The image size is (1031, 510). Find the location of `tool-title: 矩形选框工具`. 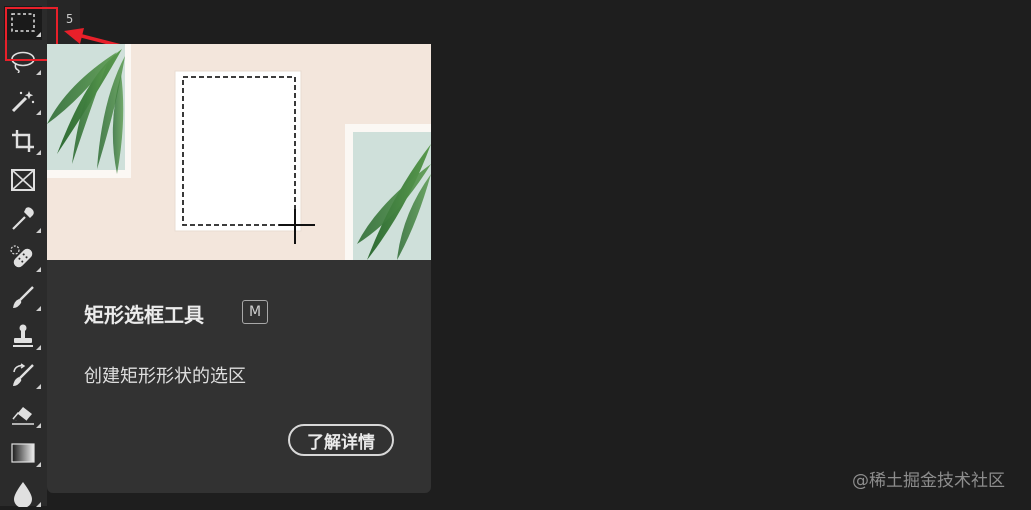

tool-title: 矩形选框工具 is located at coordinates (144, 315).